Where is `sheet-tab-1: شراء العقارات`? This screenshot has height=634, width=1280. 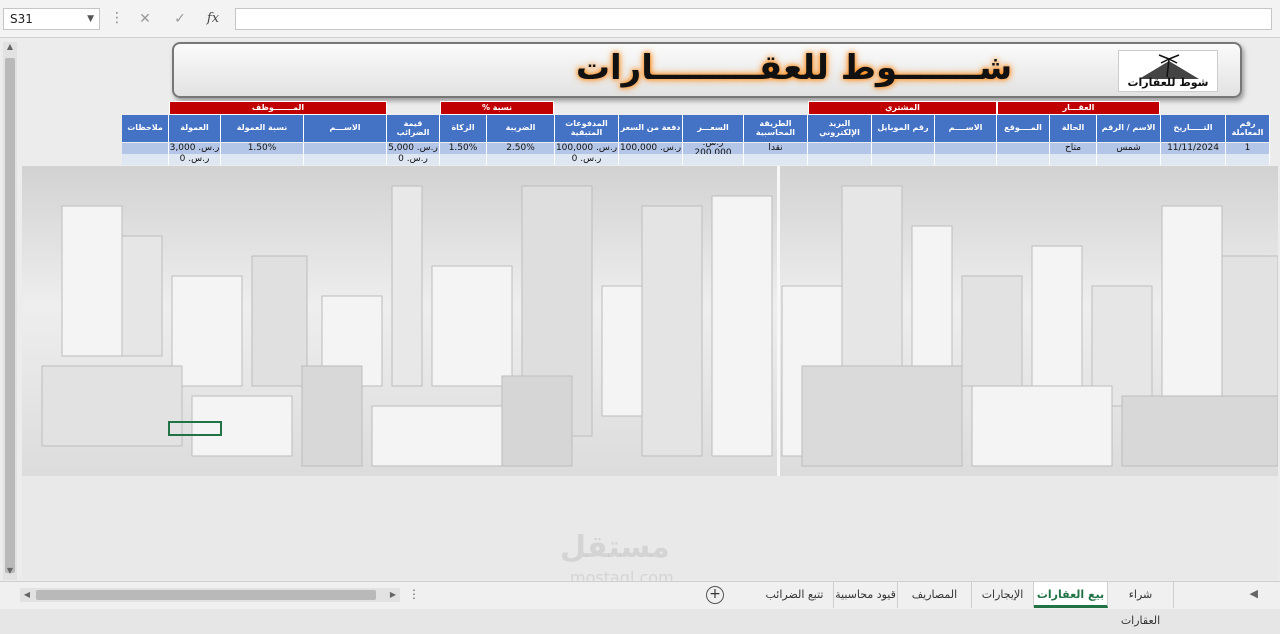
sheet-tab-1: شراء العقارات is located at coordinates (1141, 604).